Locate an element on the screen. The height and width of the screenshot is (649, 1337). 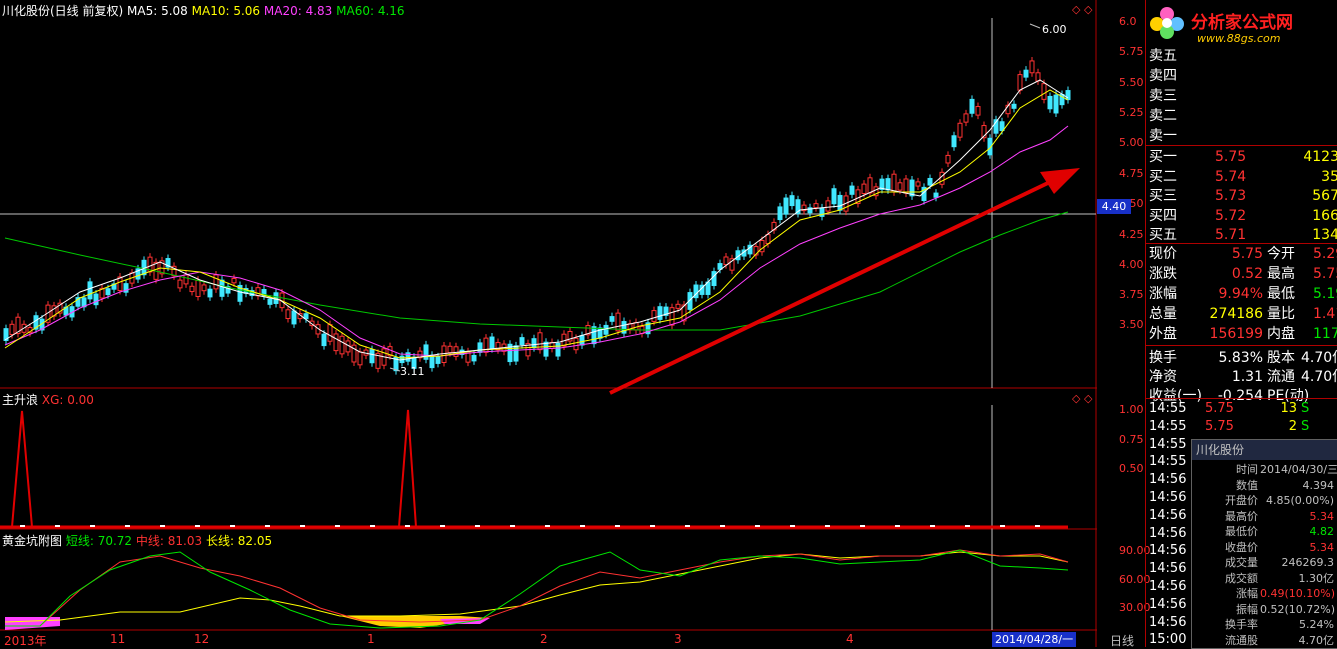
logo: 分析家公式网 www.88gs.com is located at coordinates (1242, 26).